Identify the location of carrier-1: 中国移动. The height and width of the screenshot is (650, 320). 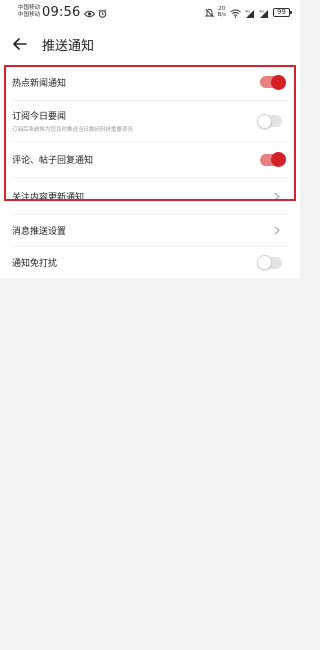
(29, 8).